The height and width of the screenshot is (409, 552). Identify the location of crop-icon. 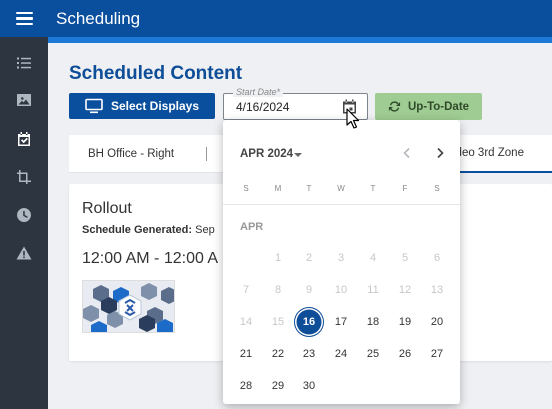
(24, 177).